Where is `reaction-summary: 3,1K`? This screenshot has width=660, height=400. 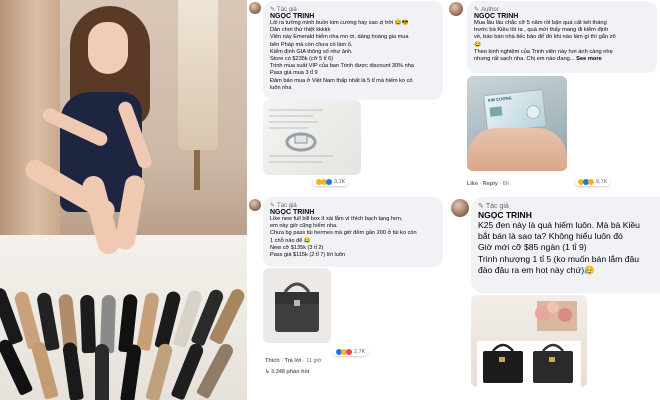 reaction-summary: 3,1K is located at coordinates (331, 182).